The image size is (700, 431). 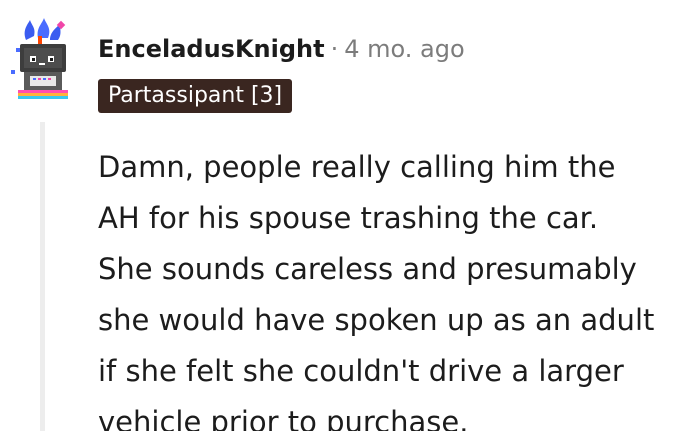 I want to click on comment-line: if she felt she couldn't drive a larger, so click(x=361, y=371).